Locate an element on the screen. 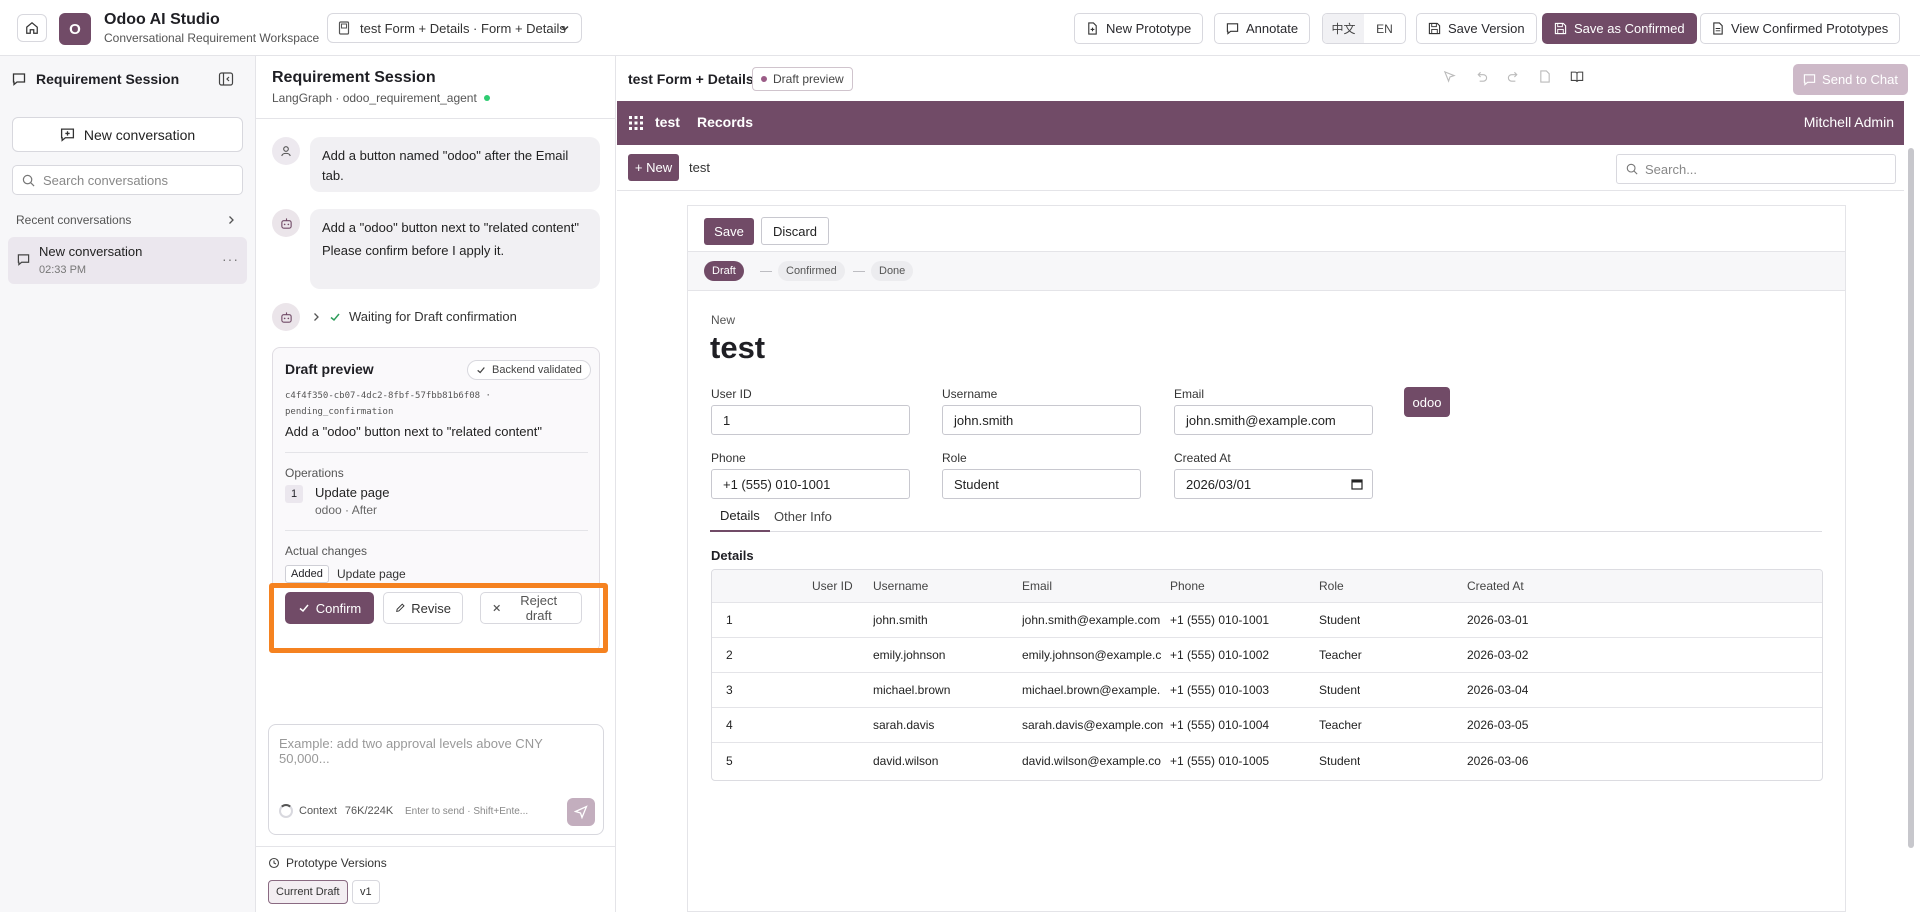  export-button is located at coordinates (1545, 76).